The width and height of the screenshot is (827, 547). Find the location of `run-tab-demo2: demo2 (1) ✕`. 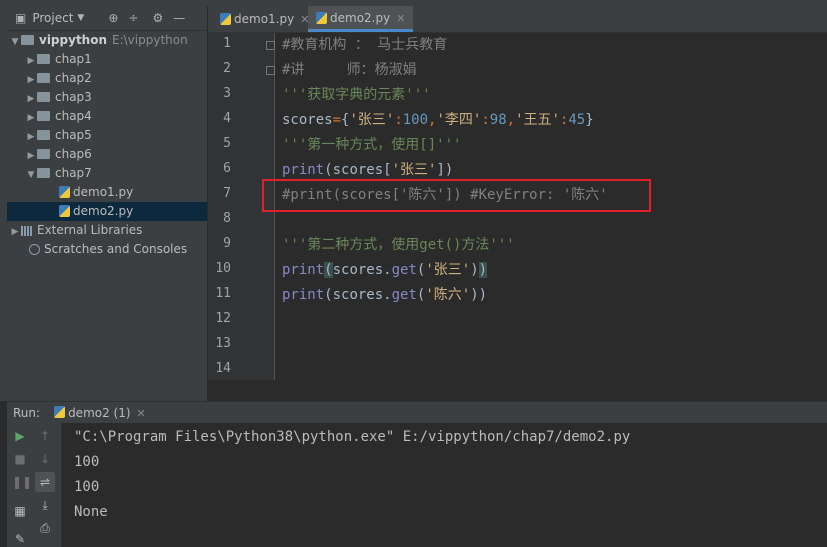

run-tab-demo2: demo2 (1) ✕ is located at coordinates (100, 413).